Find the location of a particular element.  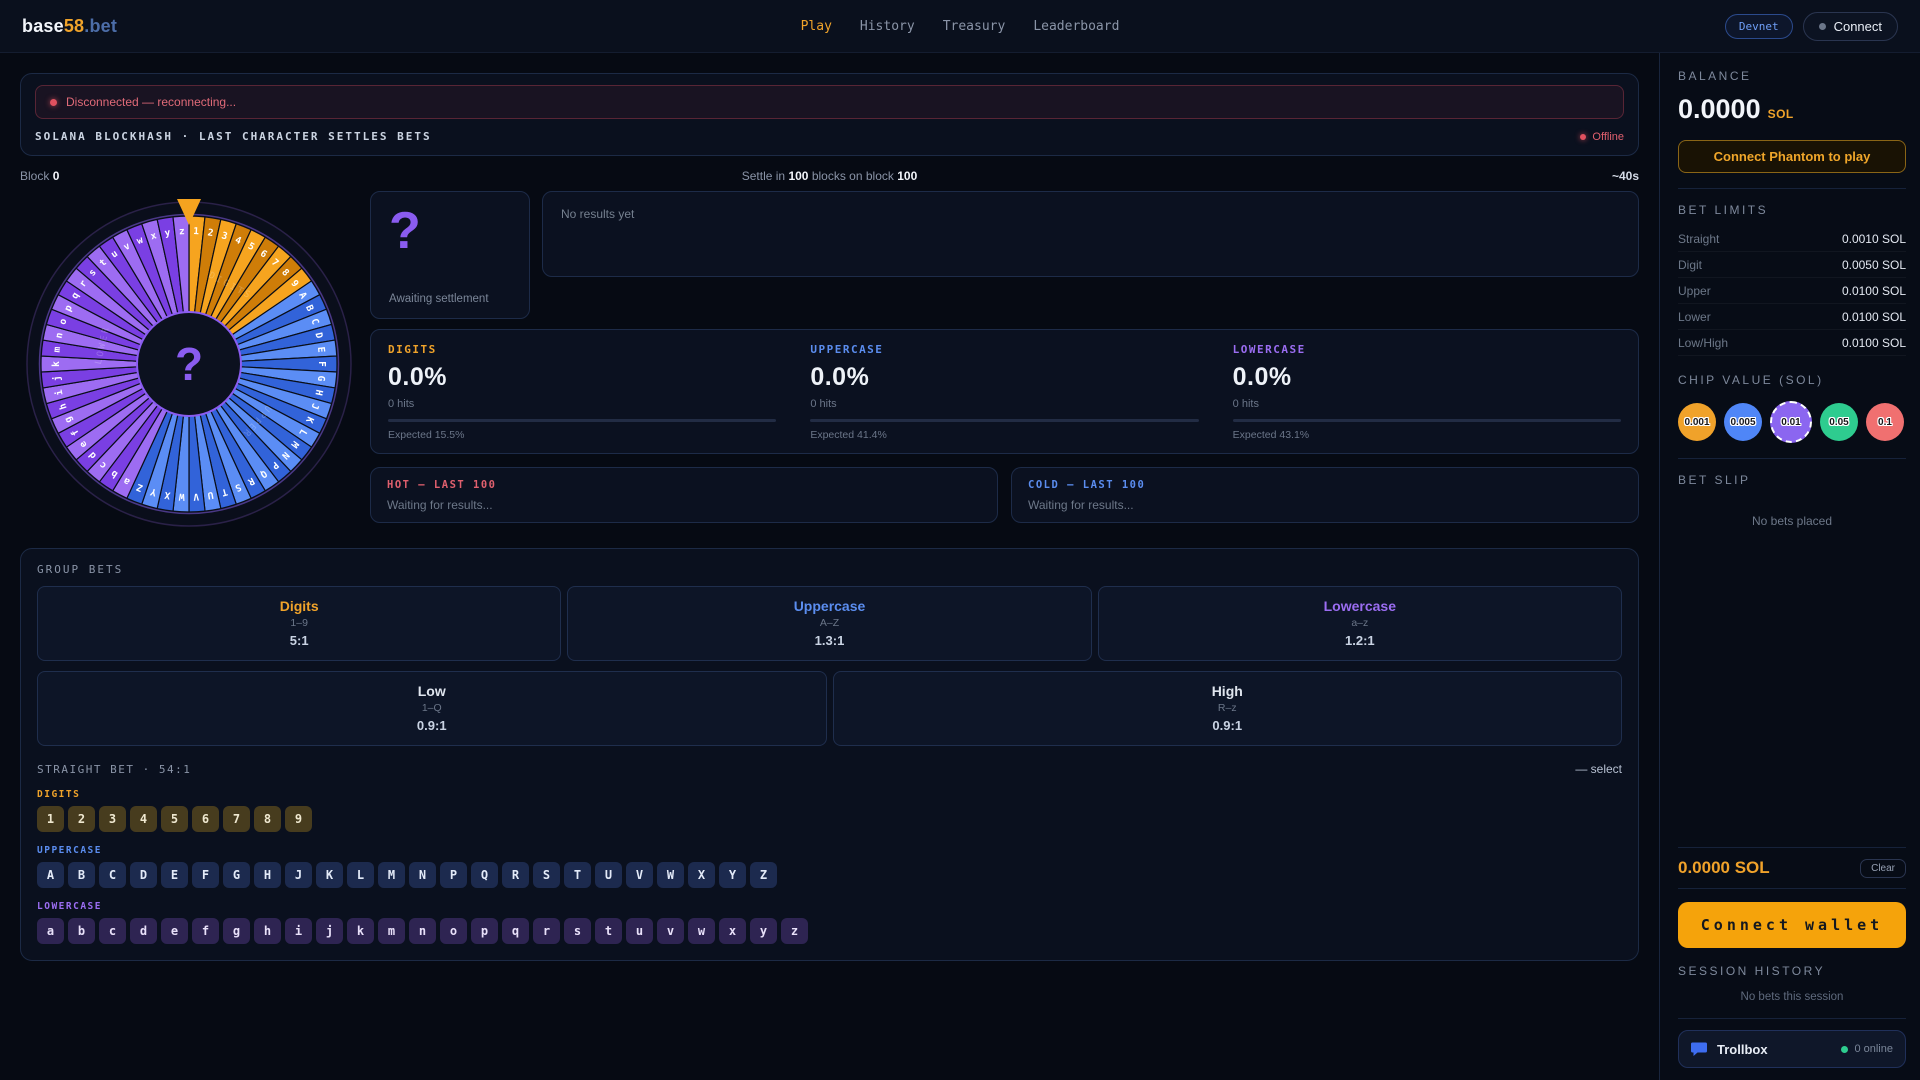

trollbox-bar: Trollbox 0 online is located at coordinates (1792, 1049).